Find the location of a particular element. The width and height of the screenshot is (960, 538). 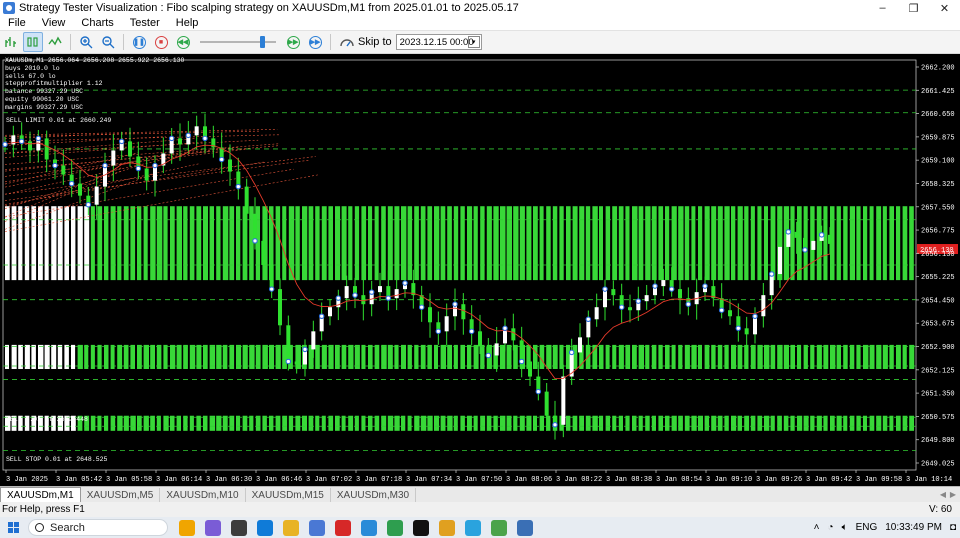

metatrader-icon is located at coordinates (499, 527).